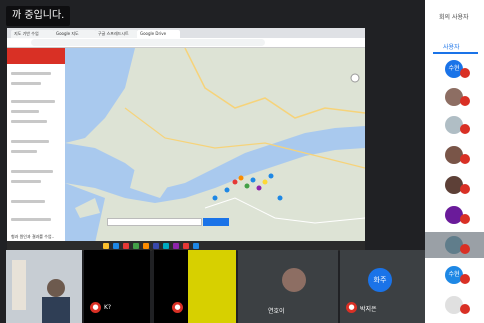  I want to click on participant-video, so click(44, 286).